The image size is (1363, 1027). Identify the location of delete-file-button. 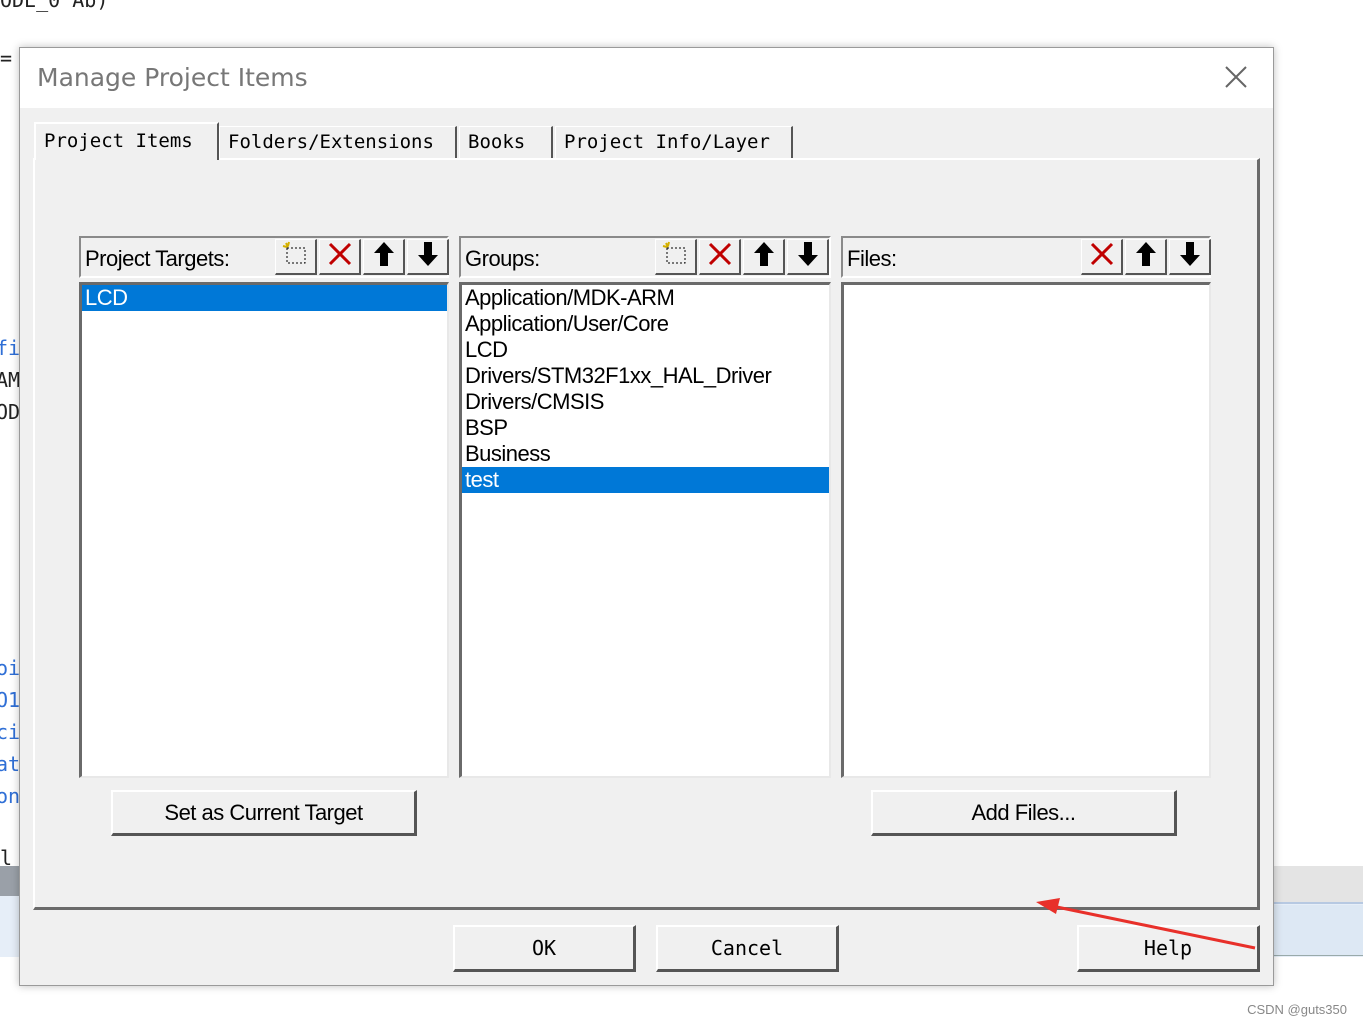
(1102, 257).